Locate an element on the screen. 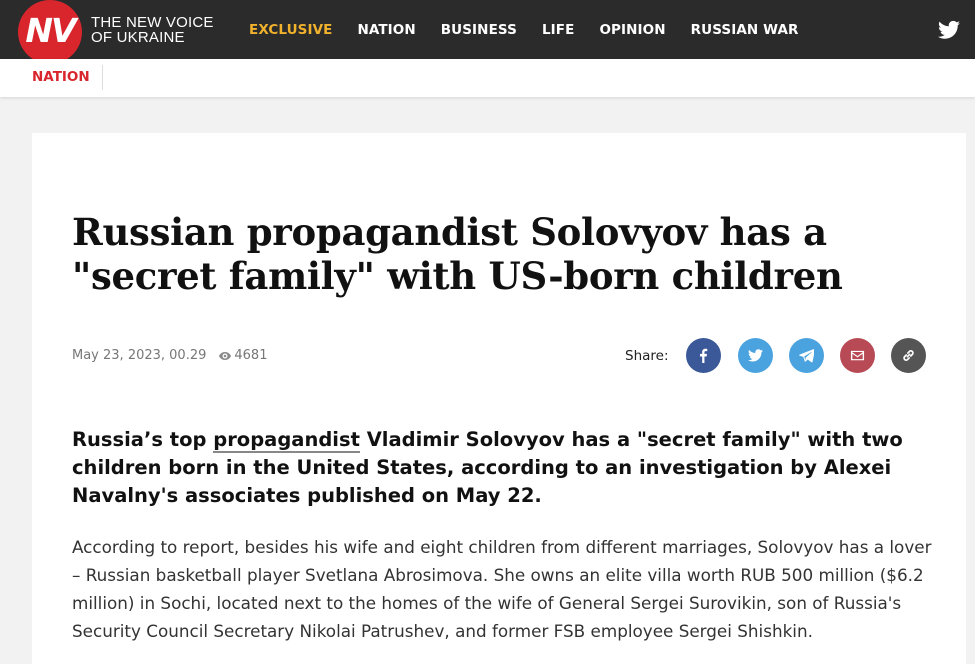  facebook-icon is located at coordinates (704, 355).